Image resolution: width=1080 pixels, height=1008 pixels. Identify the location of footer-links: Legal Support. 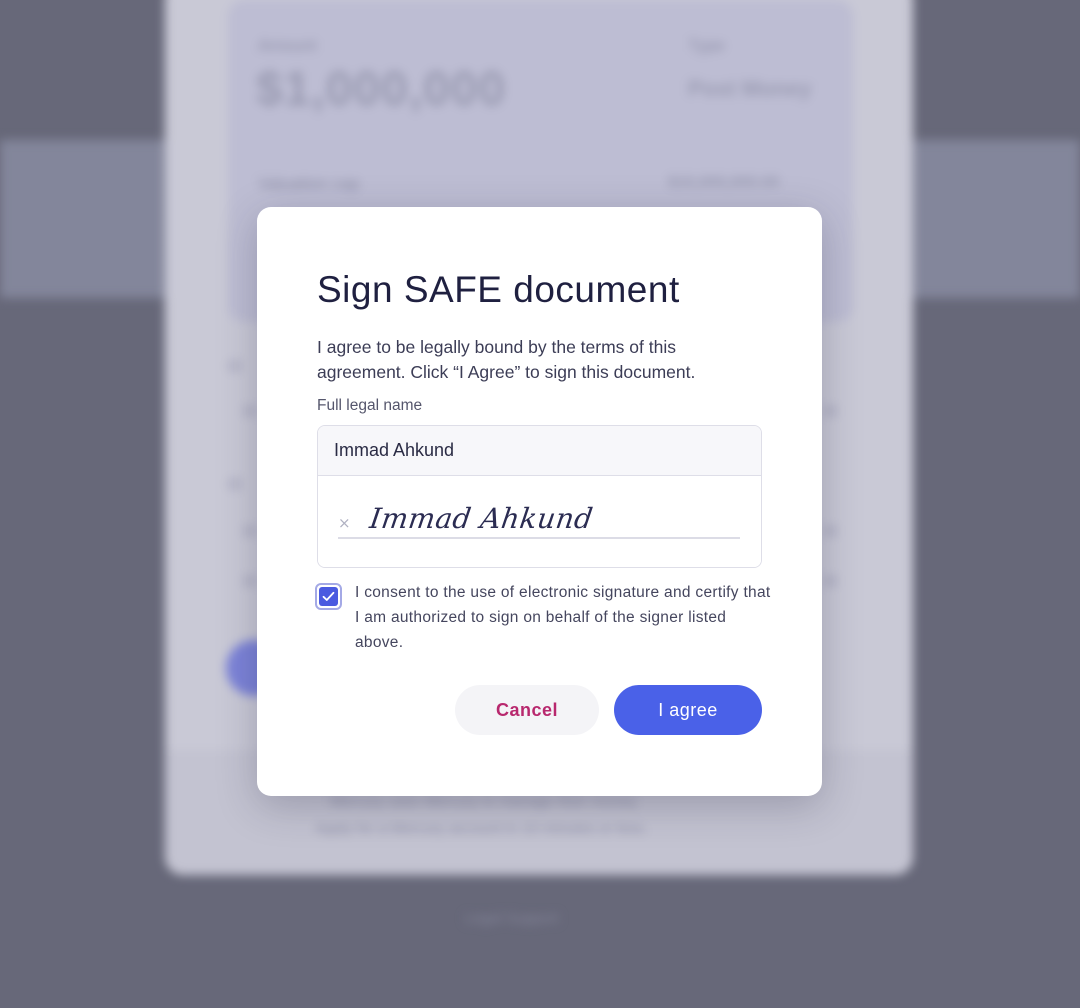
(512, 918).